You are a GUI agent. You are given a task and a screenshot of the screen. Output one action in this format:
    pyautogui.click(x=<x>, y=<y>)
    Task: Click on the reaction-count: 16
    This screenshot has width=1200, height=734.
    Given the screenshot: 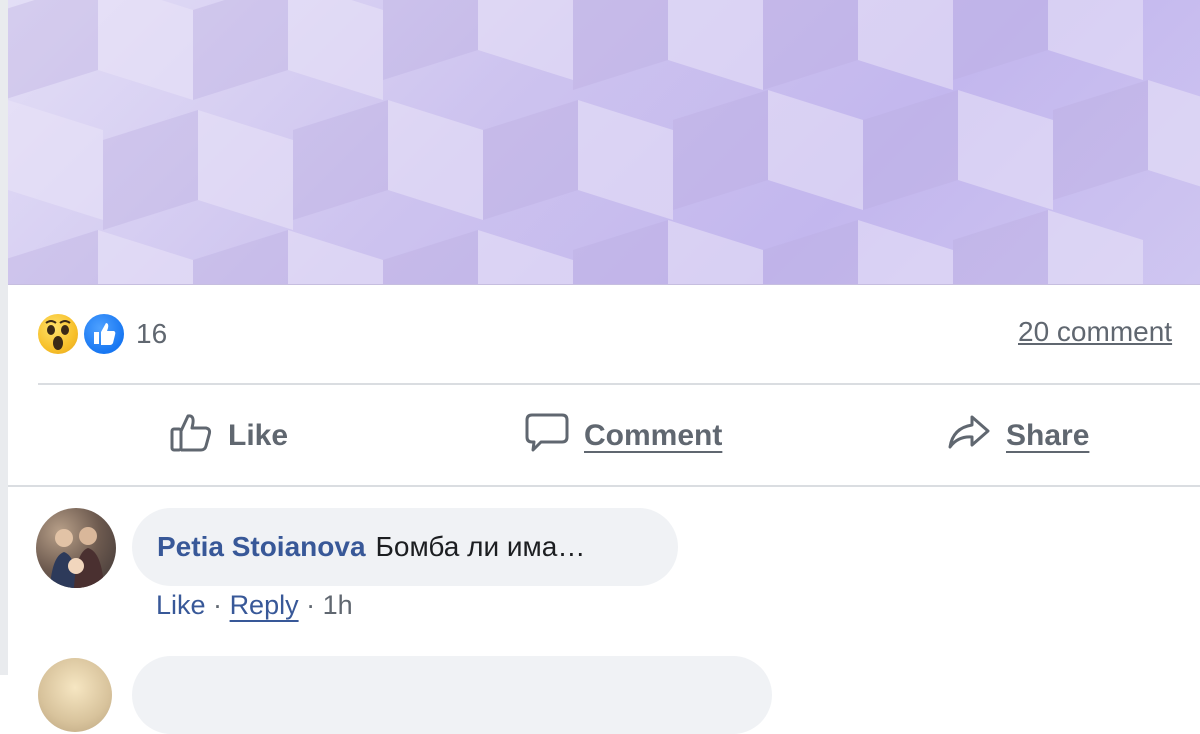 What is the action you would take?
    pyautogui.click(x=151, y=334)
    